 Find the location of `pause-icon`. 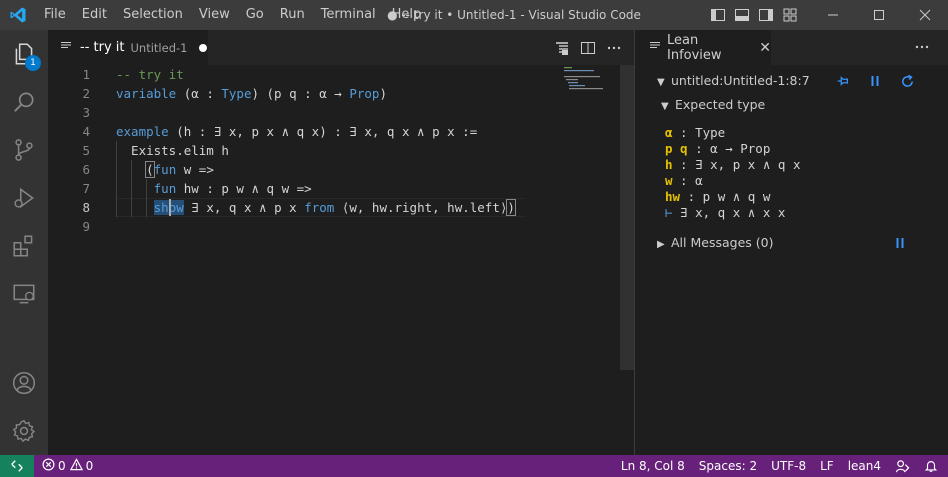

pause-icon is located at coordinates (875, 81).